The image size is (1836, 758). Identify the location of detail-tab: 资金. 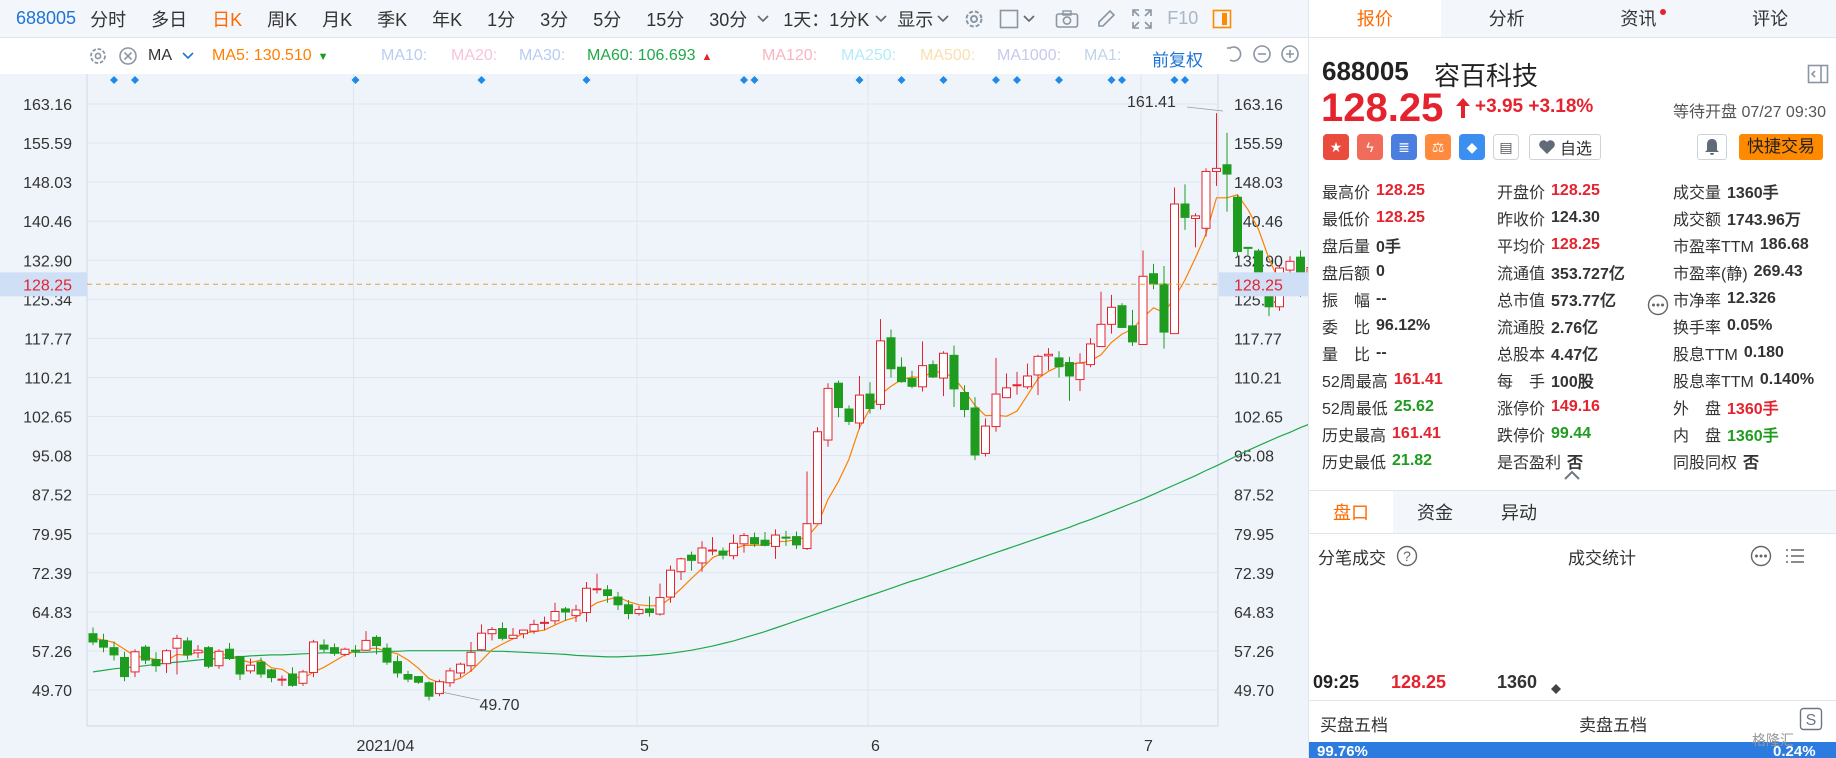
(1435, 512).